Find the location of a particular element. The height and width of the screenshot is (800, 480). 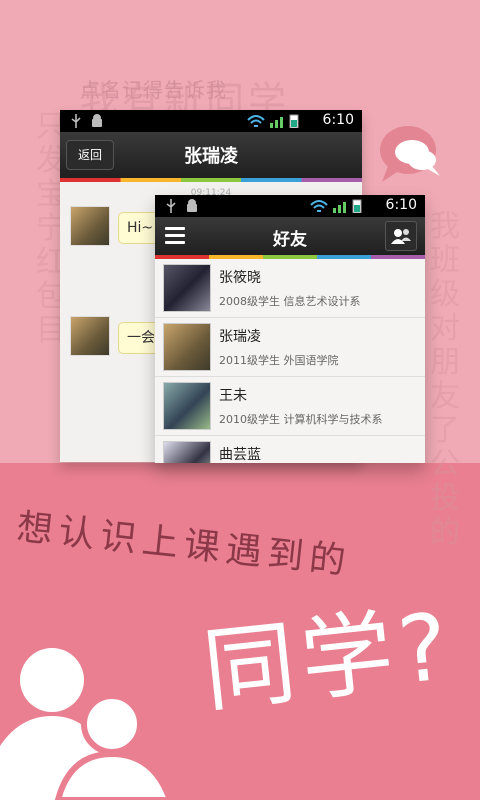

friend-name: 张筱晓 is located at coordinates (240, 278).